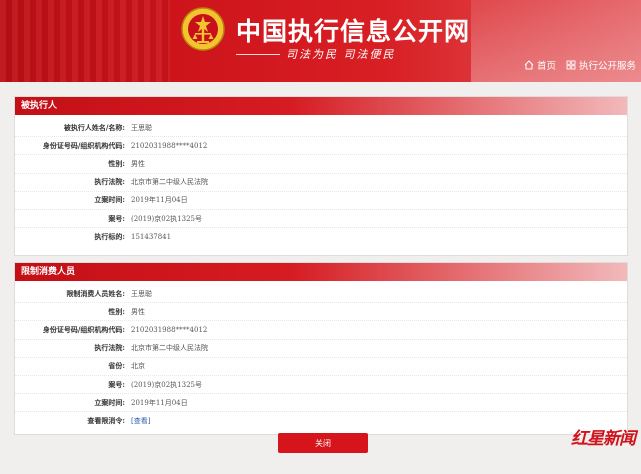 The height and width of the screenshot is (474, 641). Describe the element at coordinates (321, 128) in the screenshot. I see `table-row: 被执行人姓名/名称: 王思聪` at that location.